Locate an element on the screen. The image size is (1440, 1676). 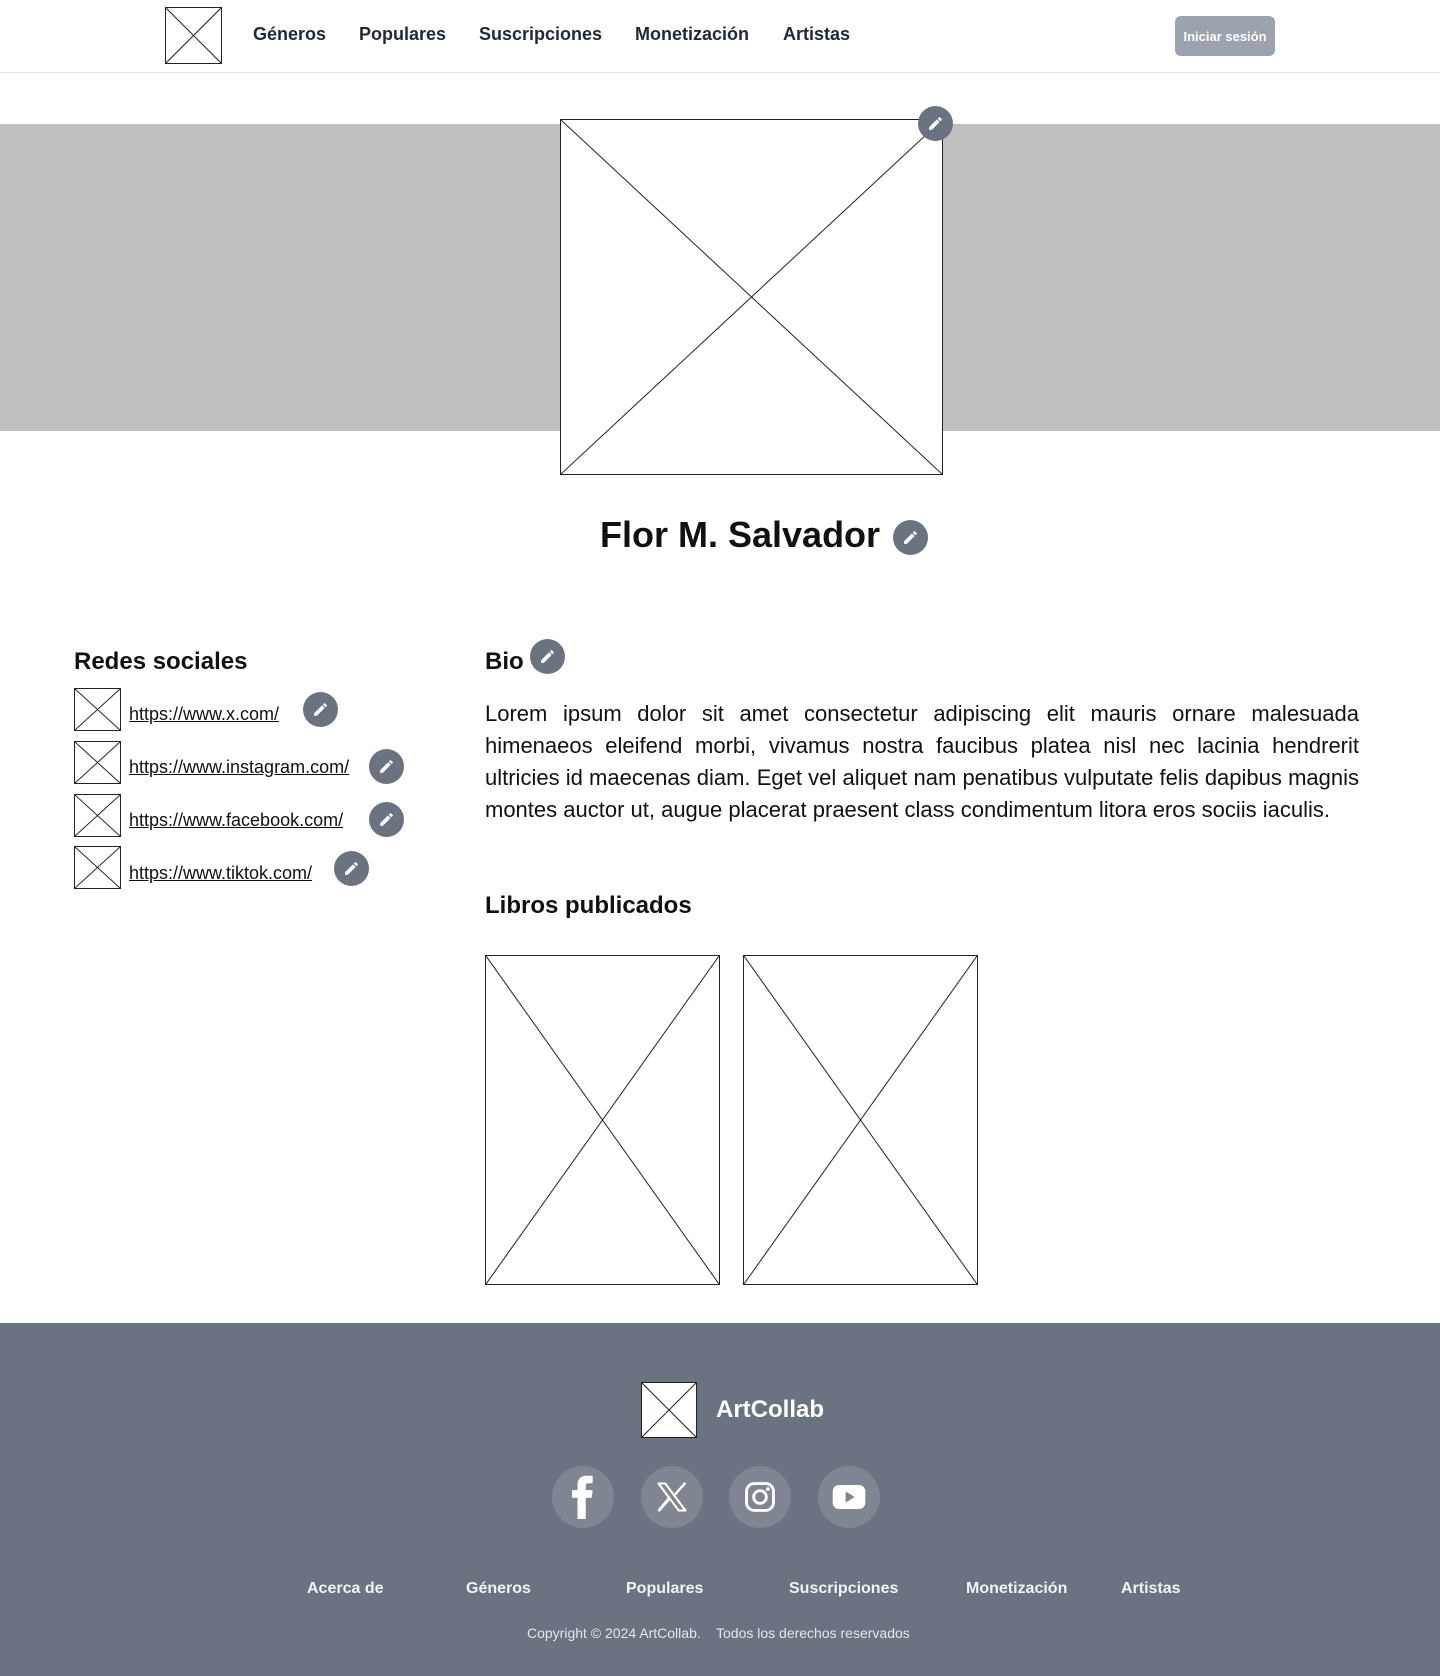
nav-suscripciones: Suscripciones is located at coordinates (540, 34).